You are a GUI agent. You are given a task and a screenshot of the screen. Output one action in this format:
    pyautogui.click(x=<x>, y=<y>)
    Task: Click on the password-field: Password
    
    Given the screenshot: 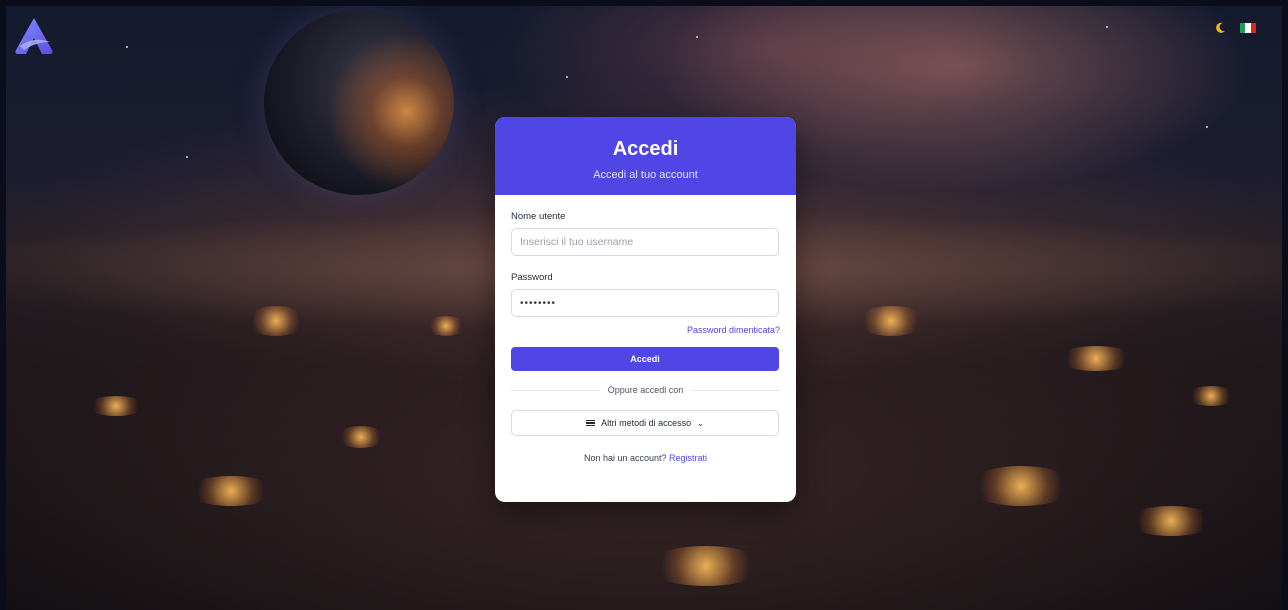 What is the action you would take?
    pyautogui.click(x=645, y=294)
    